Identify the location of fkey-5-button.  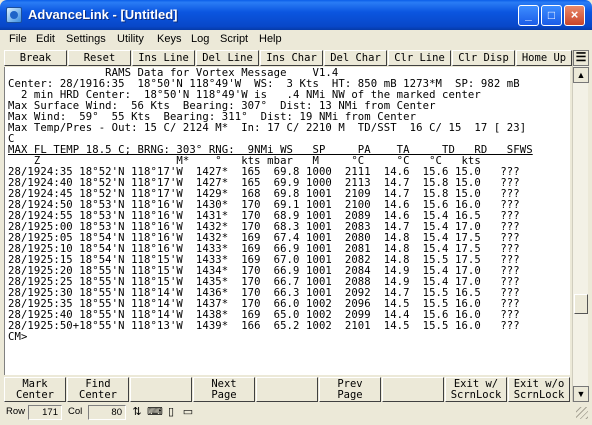
(287, 389).